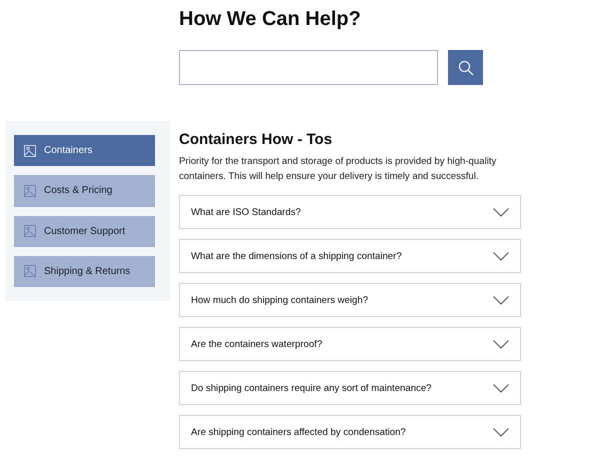  Describe the element at coordinates (350, 344) in the screenshot. I see `faq-item: Are the containers waterproof?` at that location.